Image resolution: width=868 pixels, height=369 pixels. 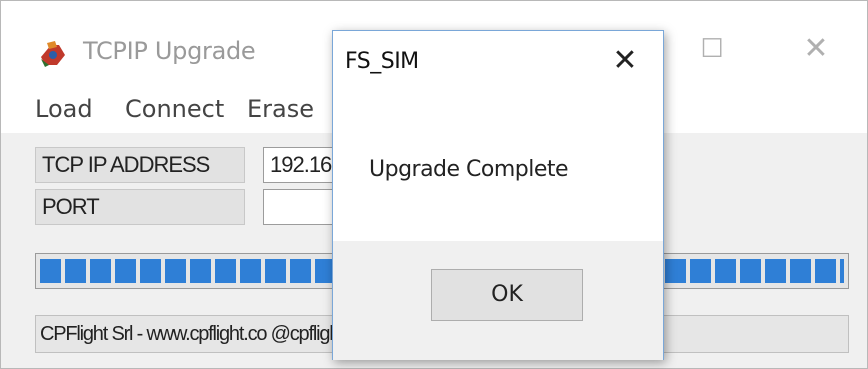 I want to click on close-window-button: ✕, so click(x=816, y=49).